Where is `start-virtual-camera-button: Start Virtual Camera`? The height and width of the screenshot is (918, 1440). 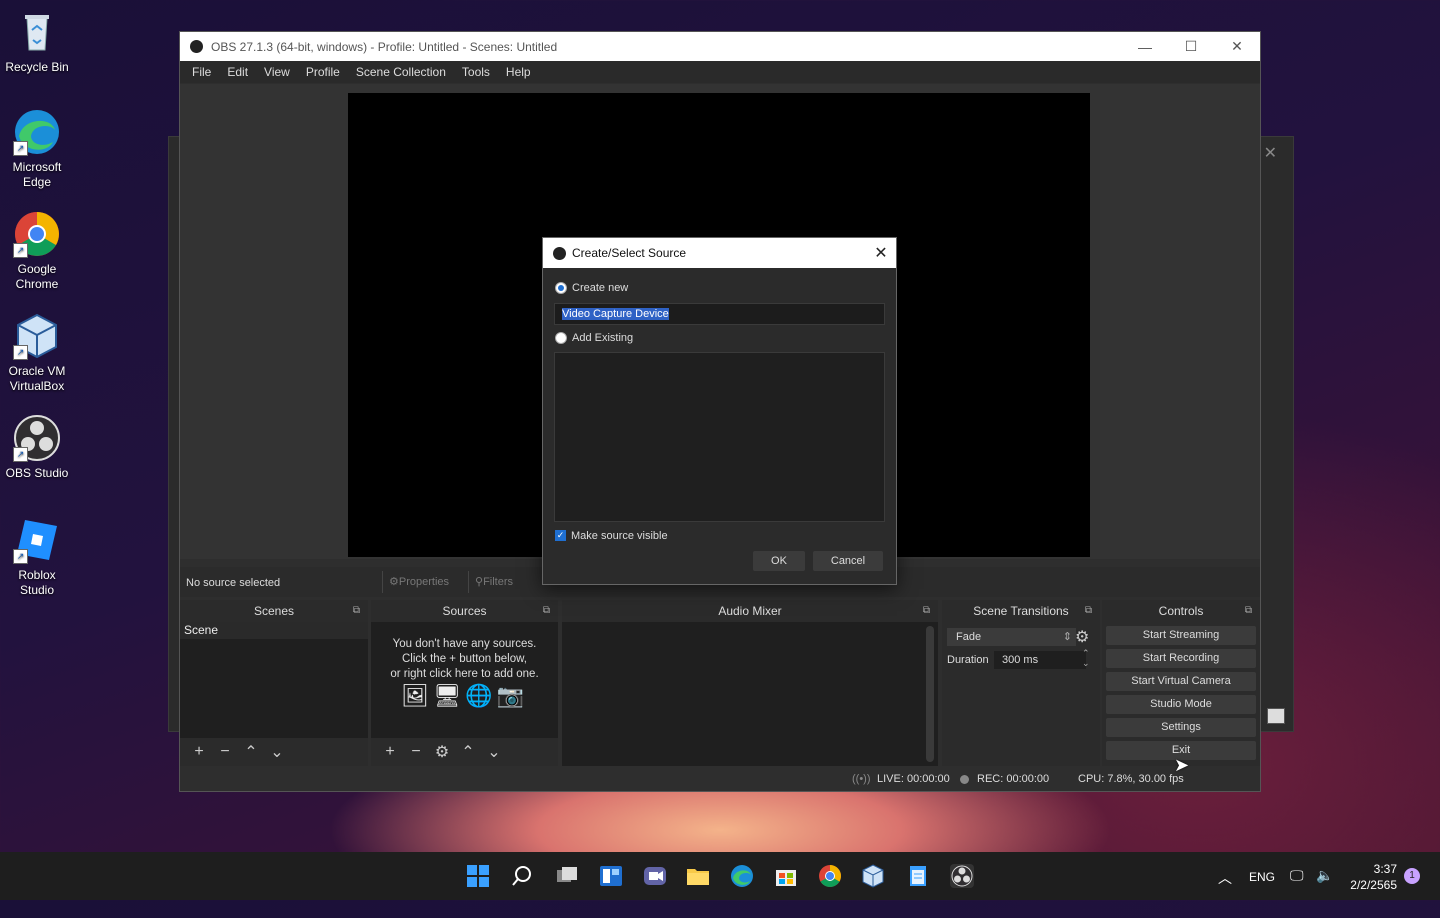
start-virtual-camera-button: Start Virtual Camera is located at coordinates (1181, 681).